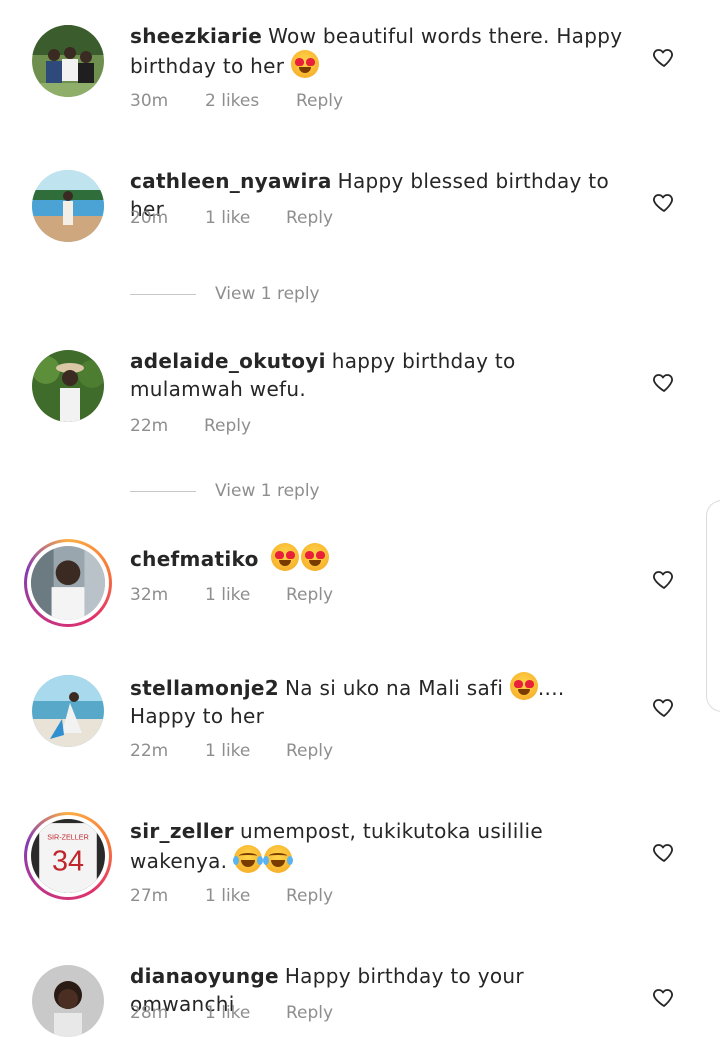 This screenshot has width=720, height=1037. I want to click on timestamp: 28m, so click(149, 1013).